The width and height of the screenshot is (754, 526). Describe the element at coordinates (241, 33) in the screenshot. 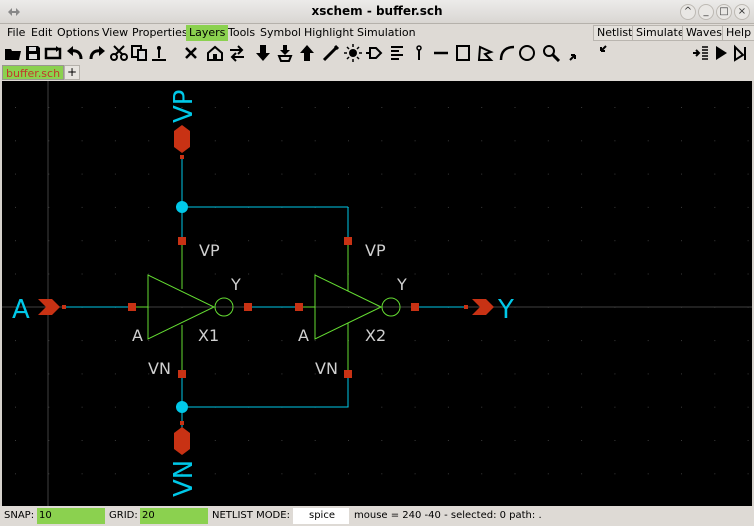

I see `menu-tools: Tools` at that location.